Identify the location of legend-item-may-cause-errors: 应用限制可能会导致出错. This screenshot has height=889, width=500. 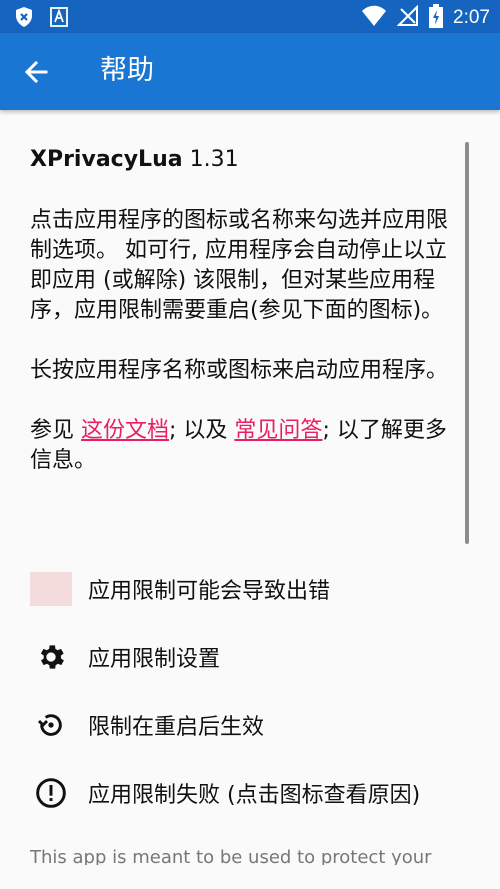
(180, 589).